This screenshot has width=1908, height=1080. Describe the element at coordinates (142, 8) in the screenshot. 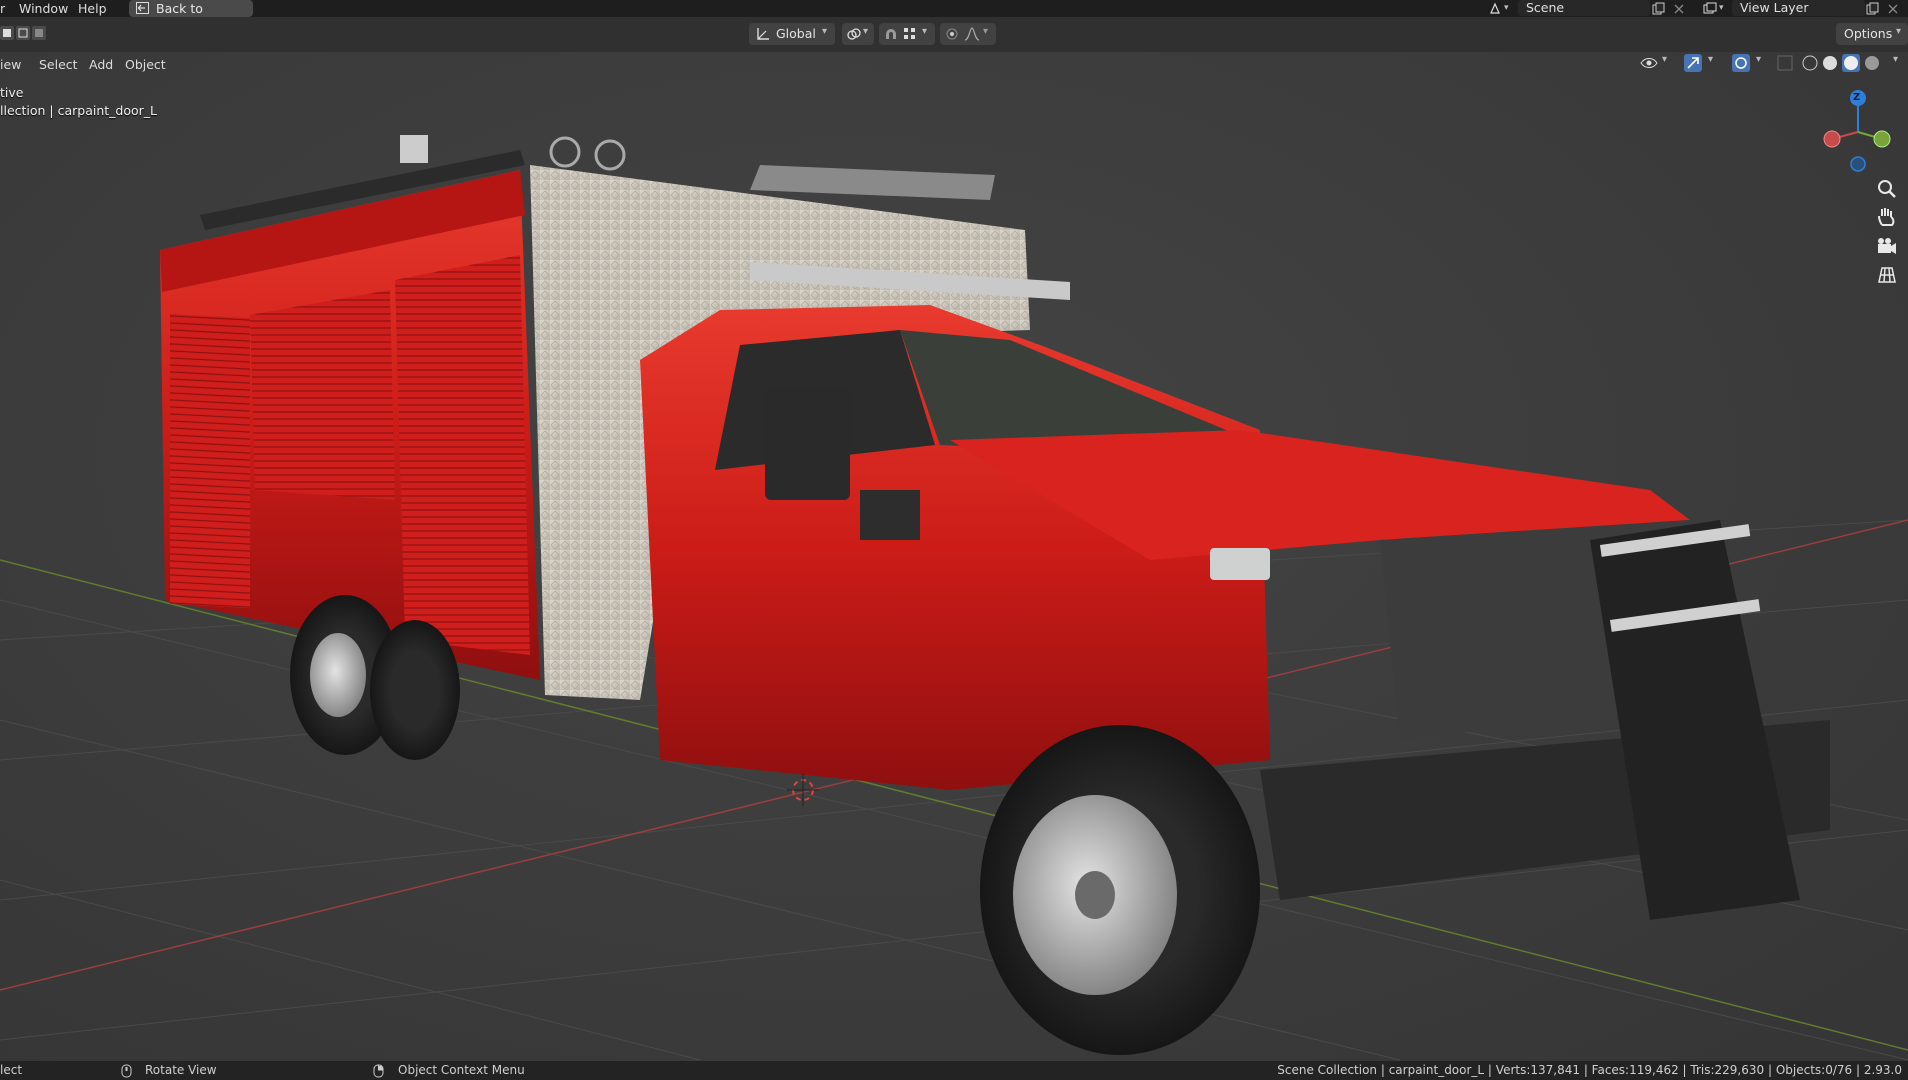

I see `back-arrow-icon` at that location.